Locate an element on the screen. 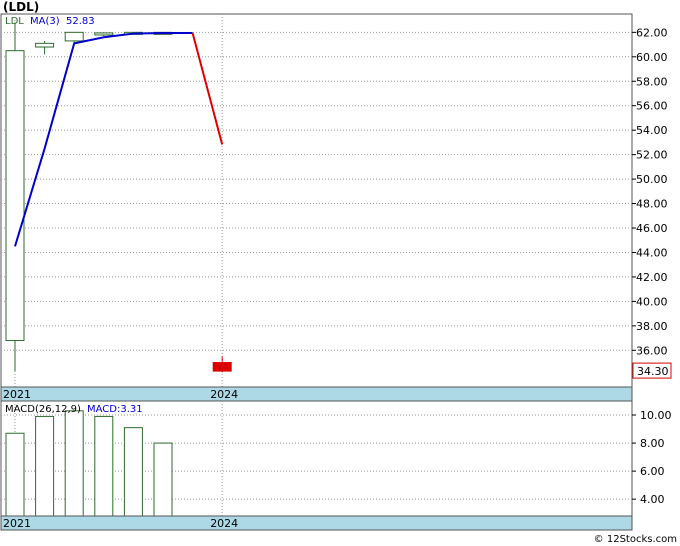  price-tick-label: 40.00 is located at coordinates (652, 301).